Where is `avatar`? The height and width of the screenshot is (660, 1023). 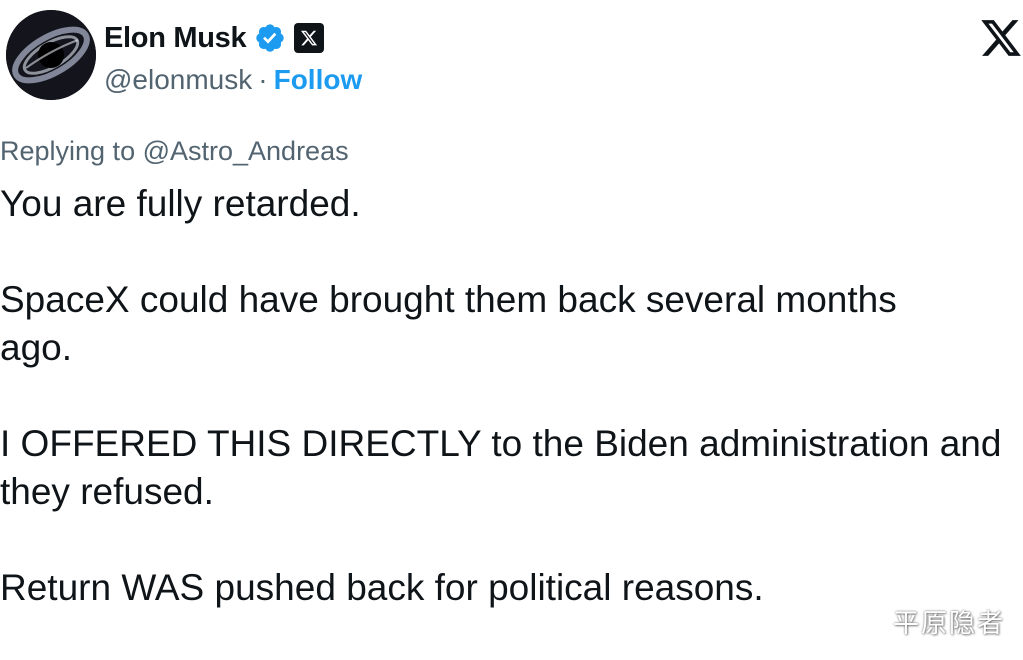
avatar is located at coordinates (51, 55).